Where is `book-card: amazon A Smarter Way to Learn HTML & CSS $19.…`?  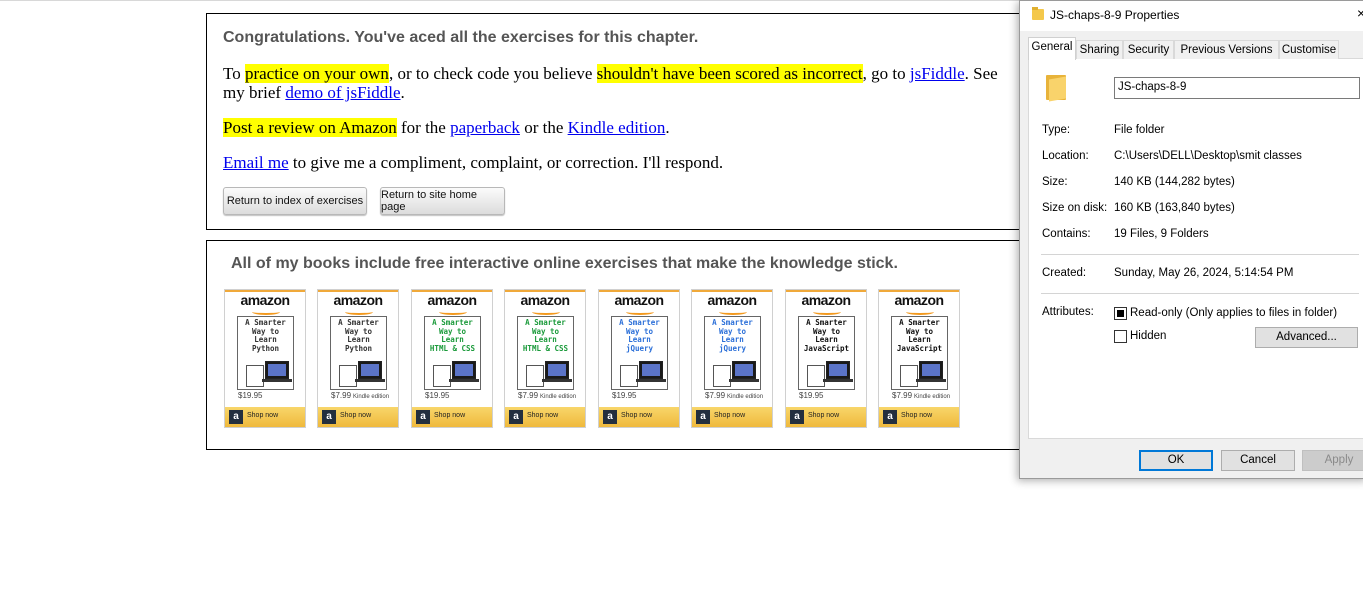
book-card: amazon A Smarter Way to Learn HTML & CSS $19.… is located at coordinates (452, 358).